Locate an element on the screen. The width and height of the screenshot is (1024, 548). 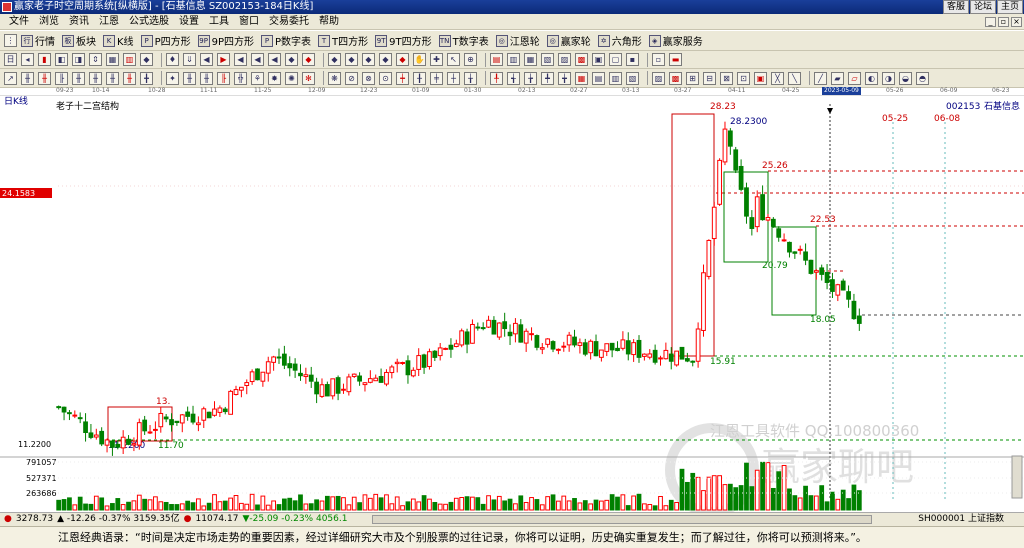
drawing-tool-icon: ▬ is located at coordinates (675, 59).